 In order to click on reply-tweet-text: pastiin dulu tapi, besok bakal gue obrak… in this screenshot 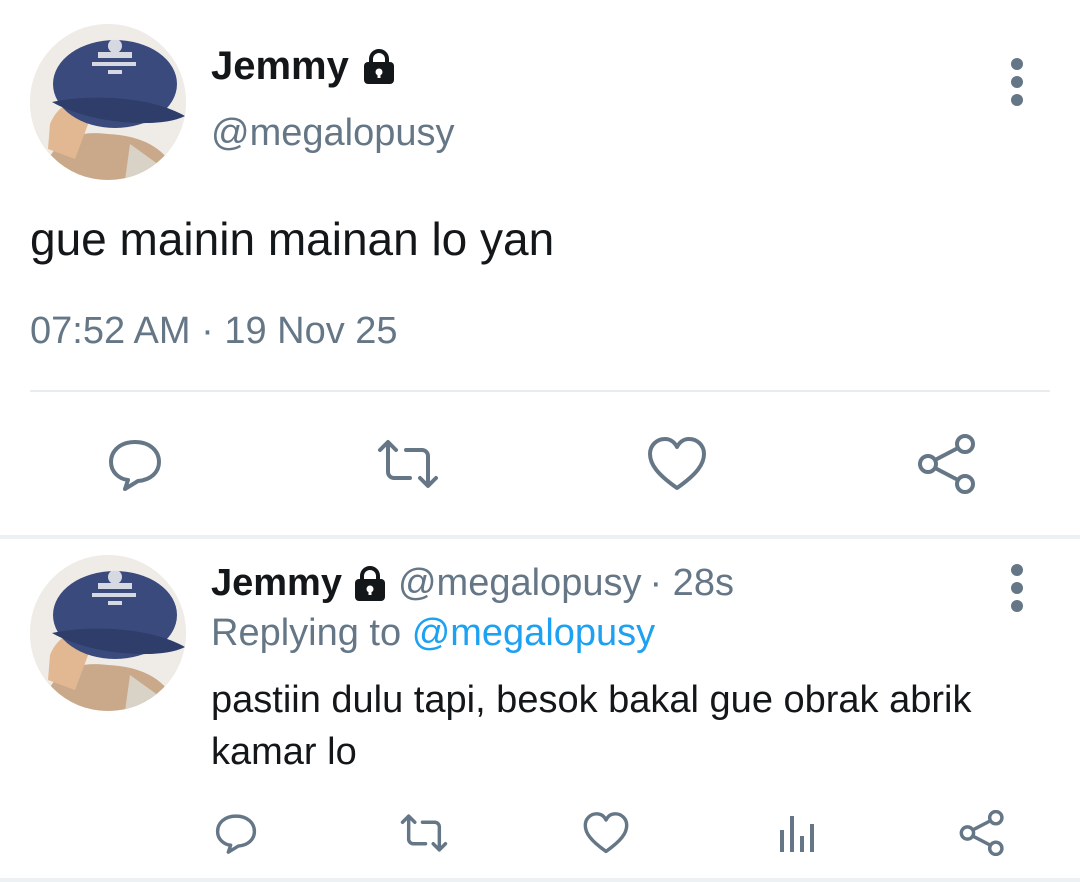, I will do `click(591, 726)`.